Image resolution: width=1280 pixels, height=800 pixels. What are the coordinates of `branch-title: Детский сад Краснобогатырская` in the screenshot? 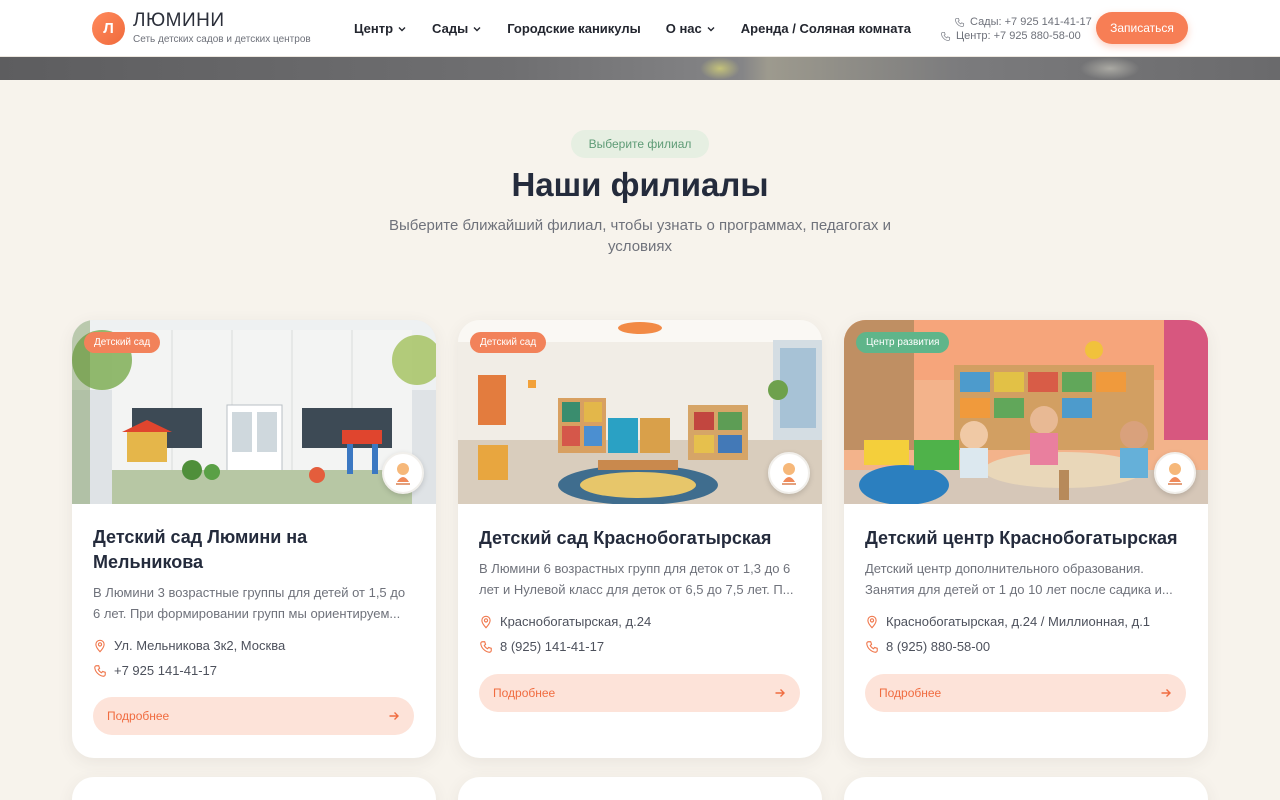 It's located at (640, 538).